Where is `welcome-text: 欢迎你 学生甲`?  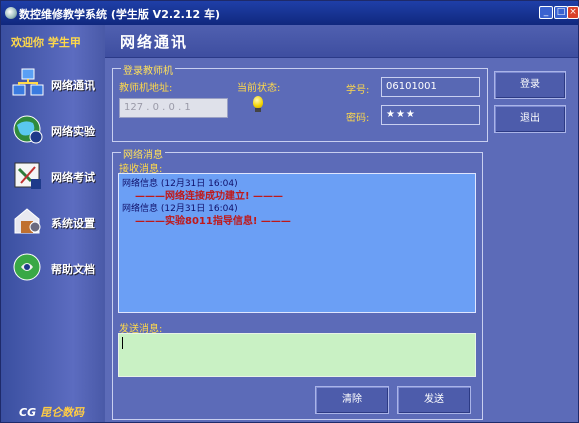 welcome-text: 欢迎你 学生甲 is located at coordinates (46, 42).